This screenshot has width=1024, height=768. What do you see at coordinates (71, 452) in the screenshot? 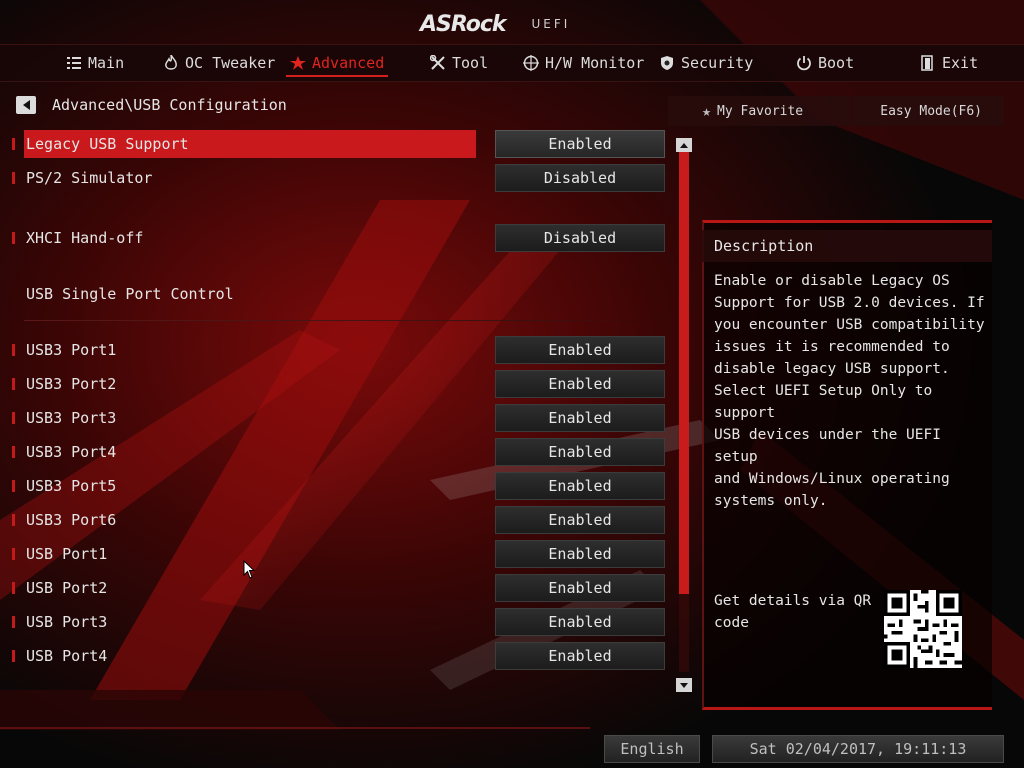
I see `usb3-port4-label: USB3 Port4` at bounding box center [71, 452].